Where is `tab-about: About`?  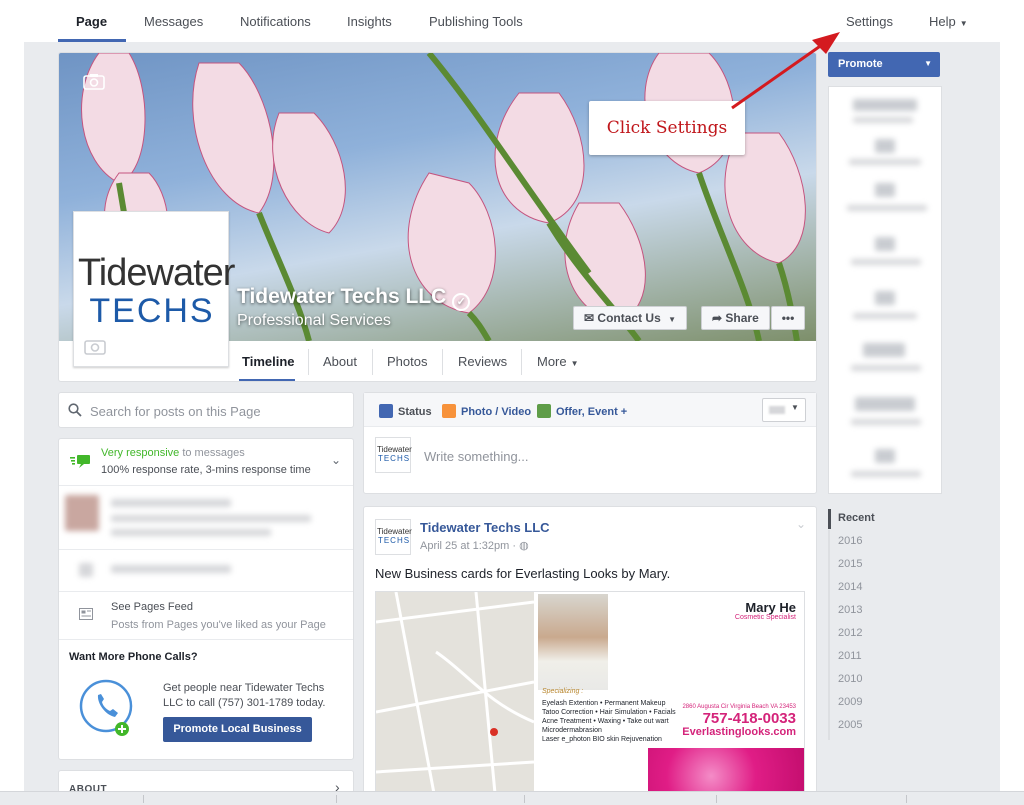
tab-about: About is located at coordinates (340, 361).